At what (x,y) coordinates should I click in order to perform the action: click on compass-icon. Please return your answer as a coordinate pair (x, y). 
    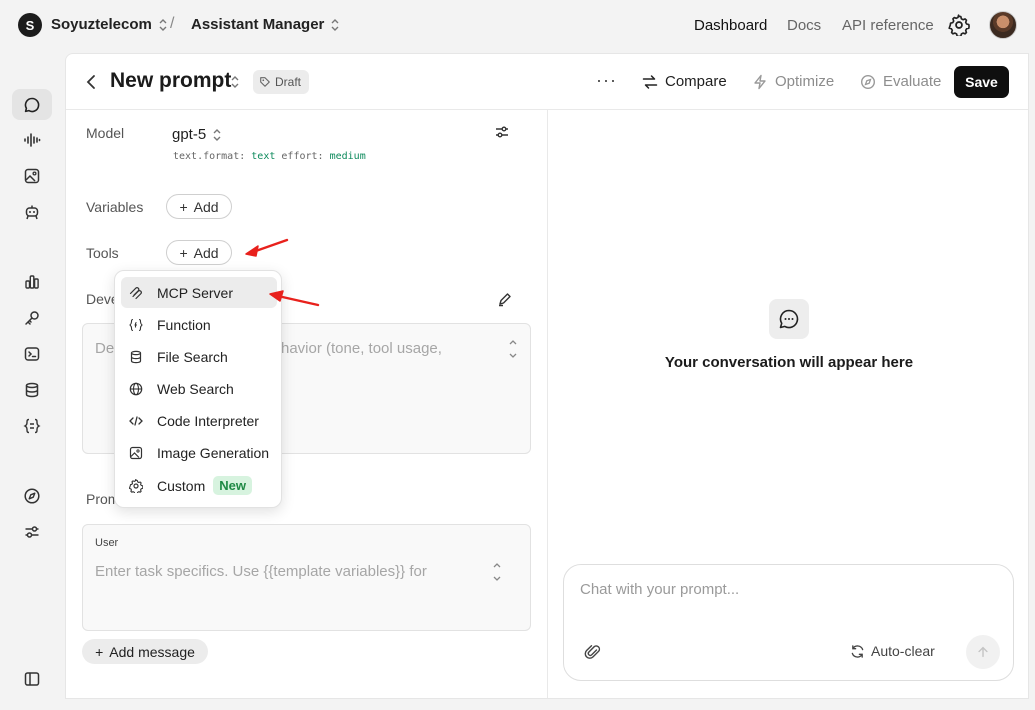
    Looking at the image, I should click on (32, 496).